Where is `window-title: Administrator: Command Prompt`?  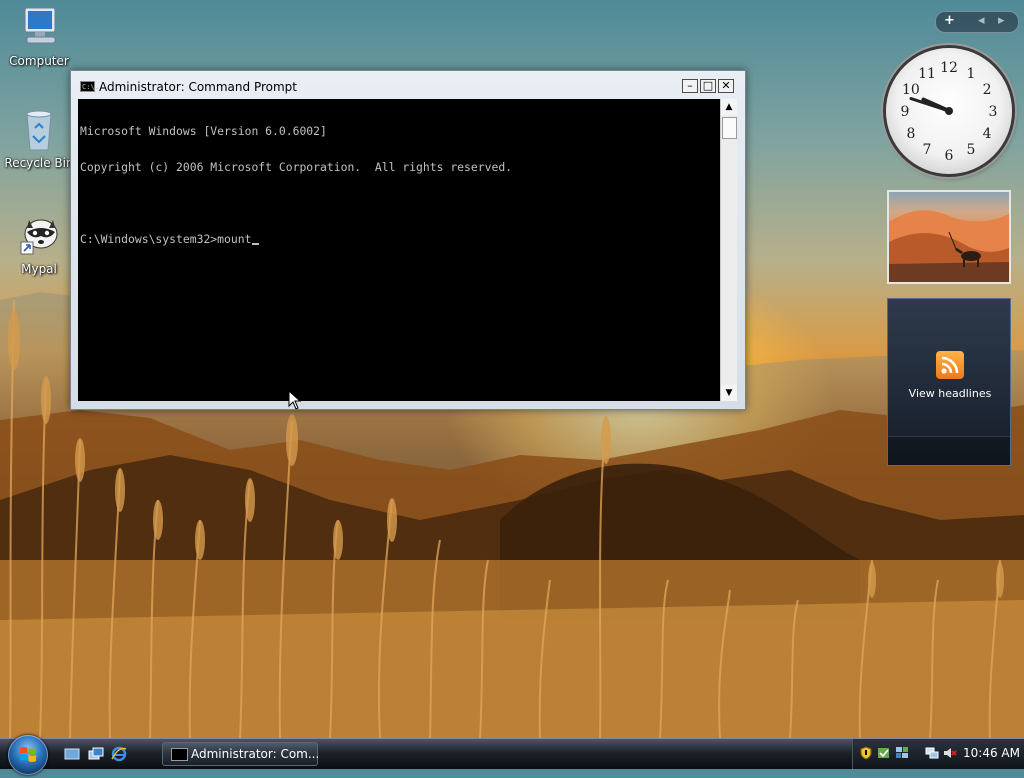
window-title: Administrator: Command Prompt is located at coordinates (198, 87).